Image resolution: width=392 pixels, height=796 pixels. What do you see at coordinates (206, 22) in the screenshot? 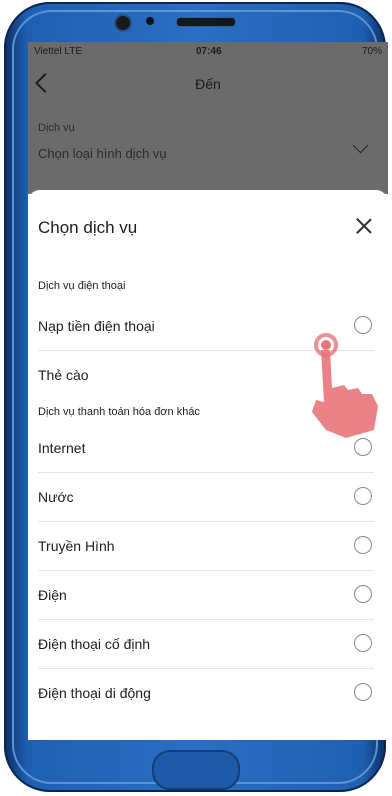
I see `speaker-icon` at bounding box center [206, 22].